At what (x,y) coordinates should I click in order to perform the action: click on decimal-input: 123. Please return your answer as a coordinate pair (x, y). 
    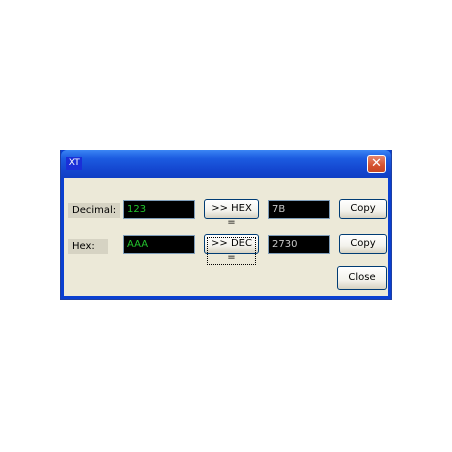
    Looking at the image, I should click on (159, 209).